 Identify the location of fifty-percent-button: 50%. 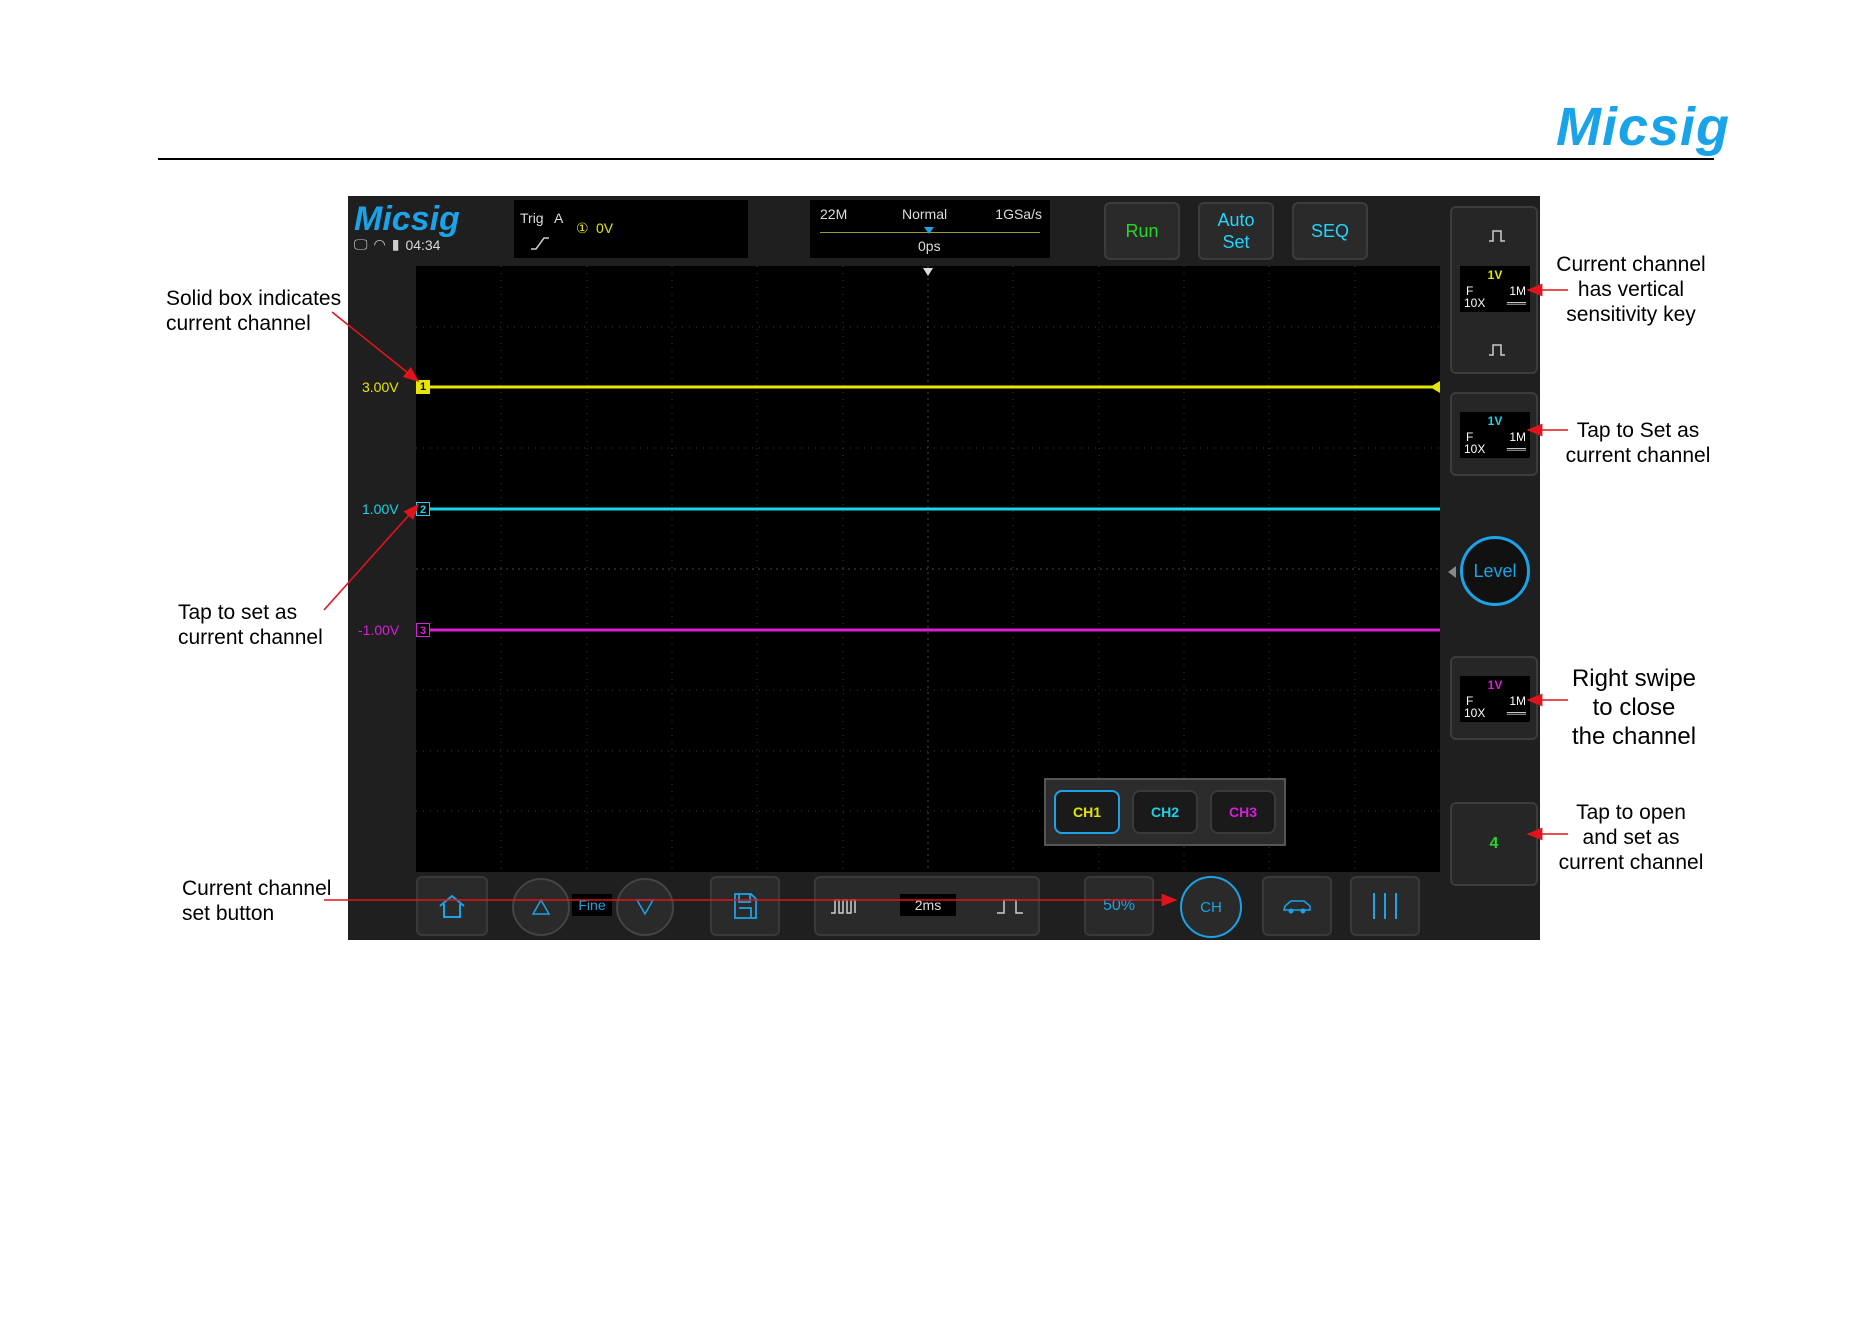
(1119, 906).